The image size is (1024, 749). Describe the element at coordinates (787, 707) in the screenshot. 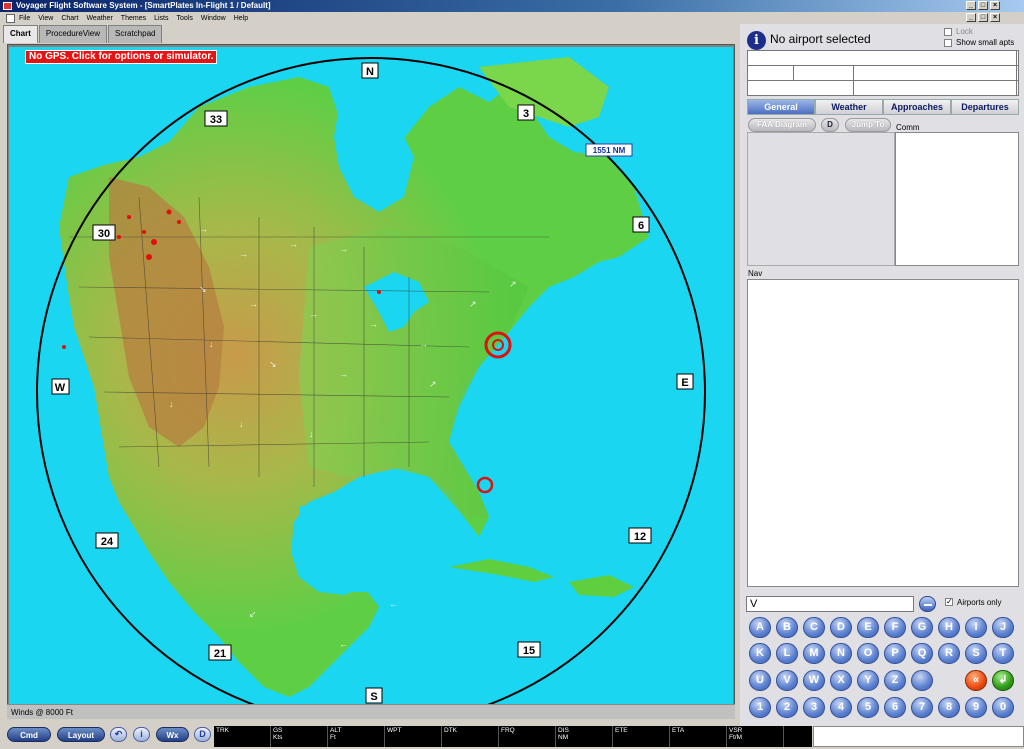

I see `key-2: 2` at that location.